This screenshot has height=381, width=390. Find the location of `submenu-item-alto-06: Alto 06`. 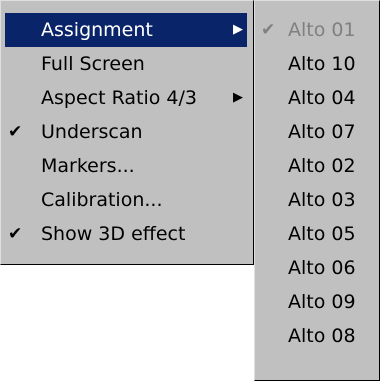

submenu-item-alto-06: Alto 06 is located at coordinates (316, 268).